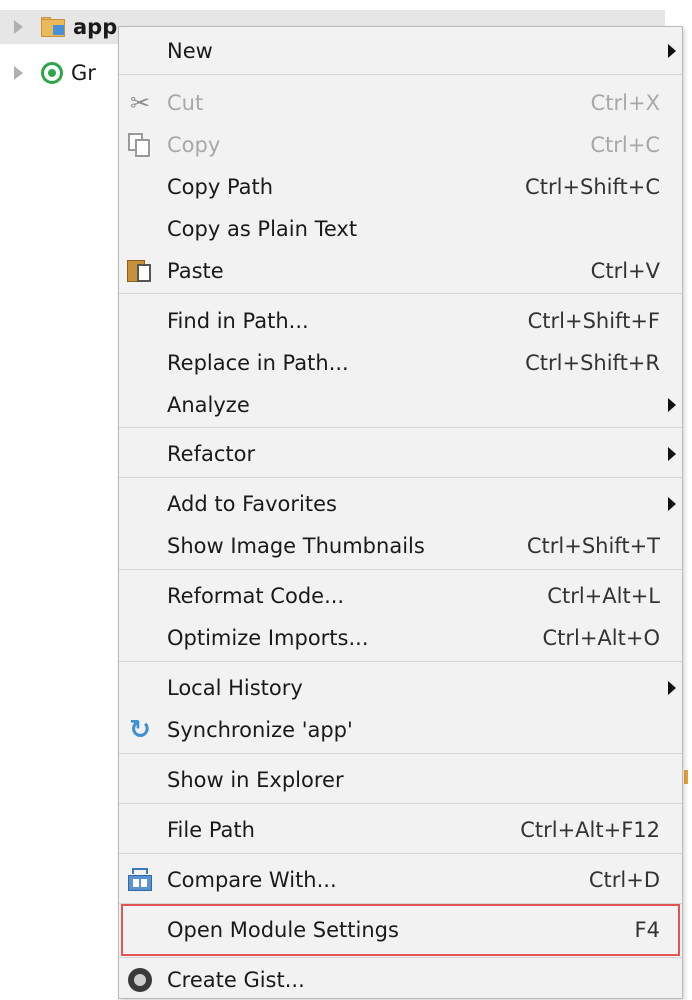  I want to click on menu-item-shortcut: Ctrl+Alt+F12, so click(590, 830).